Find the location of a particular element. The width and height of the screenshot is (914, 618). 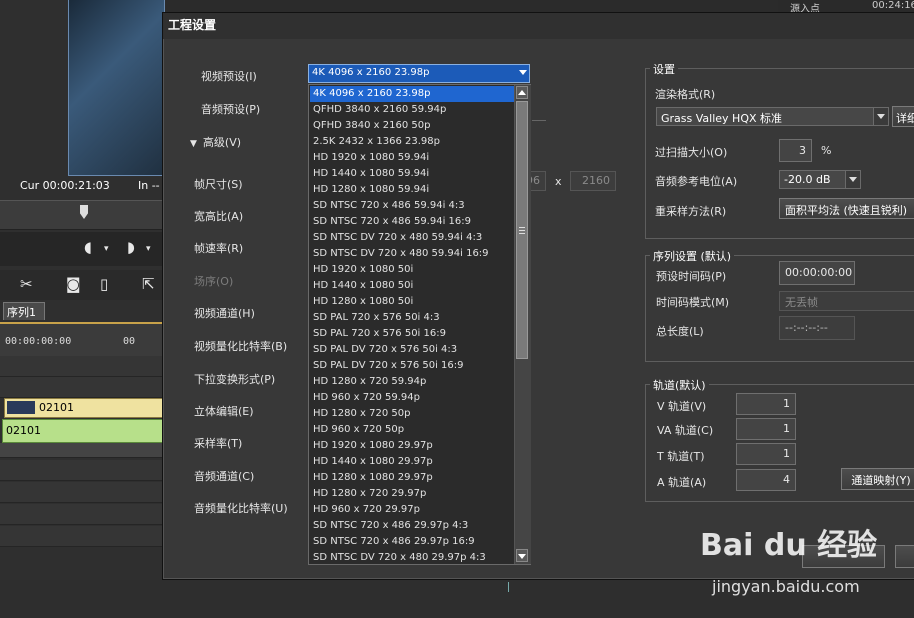

audio-quant-label: 音频量化比特率(U) is located at coordinates (241, 508).